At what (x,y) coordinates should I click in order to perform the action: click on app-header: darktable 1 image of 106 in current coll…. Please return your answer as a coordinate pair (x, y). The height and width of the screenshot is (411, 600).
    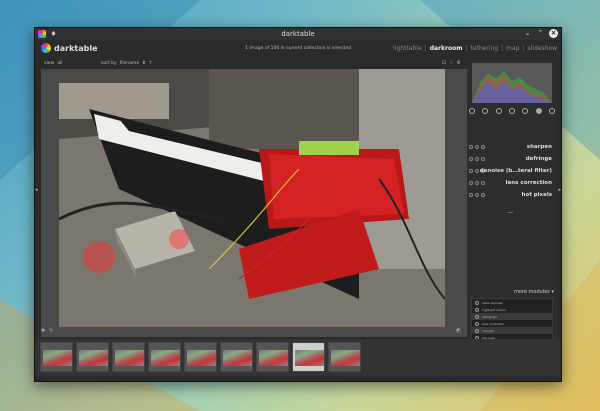
    Looking at the image, I should click on (298, 50).